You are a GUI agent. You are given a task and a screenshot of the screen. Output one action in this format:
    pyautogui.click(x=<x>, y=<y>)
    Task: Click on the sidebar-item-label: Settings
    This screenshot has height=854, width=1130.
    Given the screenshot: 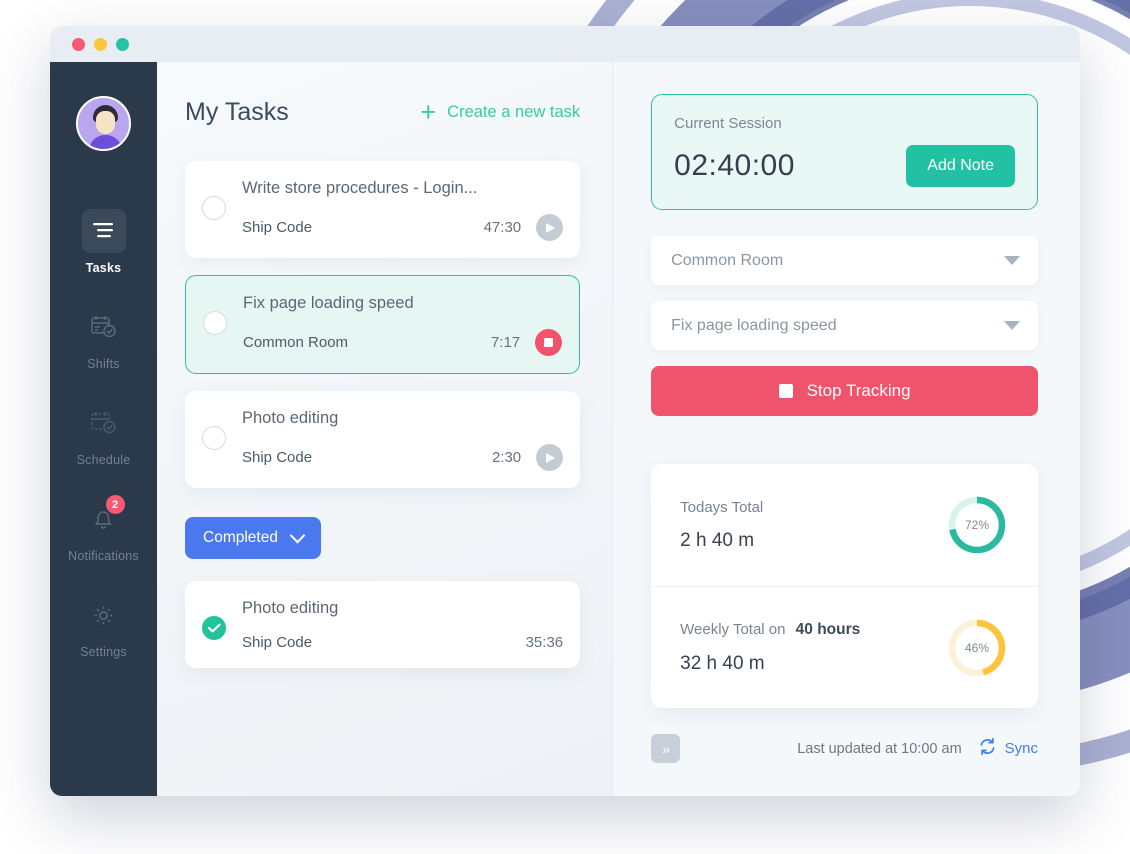 What is the action you would take?
    pyautogui.click(x=103, y=652)
    